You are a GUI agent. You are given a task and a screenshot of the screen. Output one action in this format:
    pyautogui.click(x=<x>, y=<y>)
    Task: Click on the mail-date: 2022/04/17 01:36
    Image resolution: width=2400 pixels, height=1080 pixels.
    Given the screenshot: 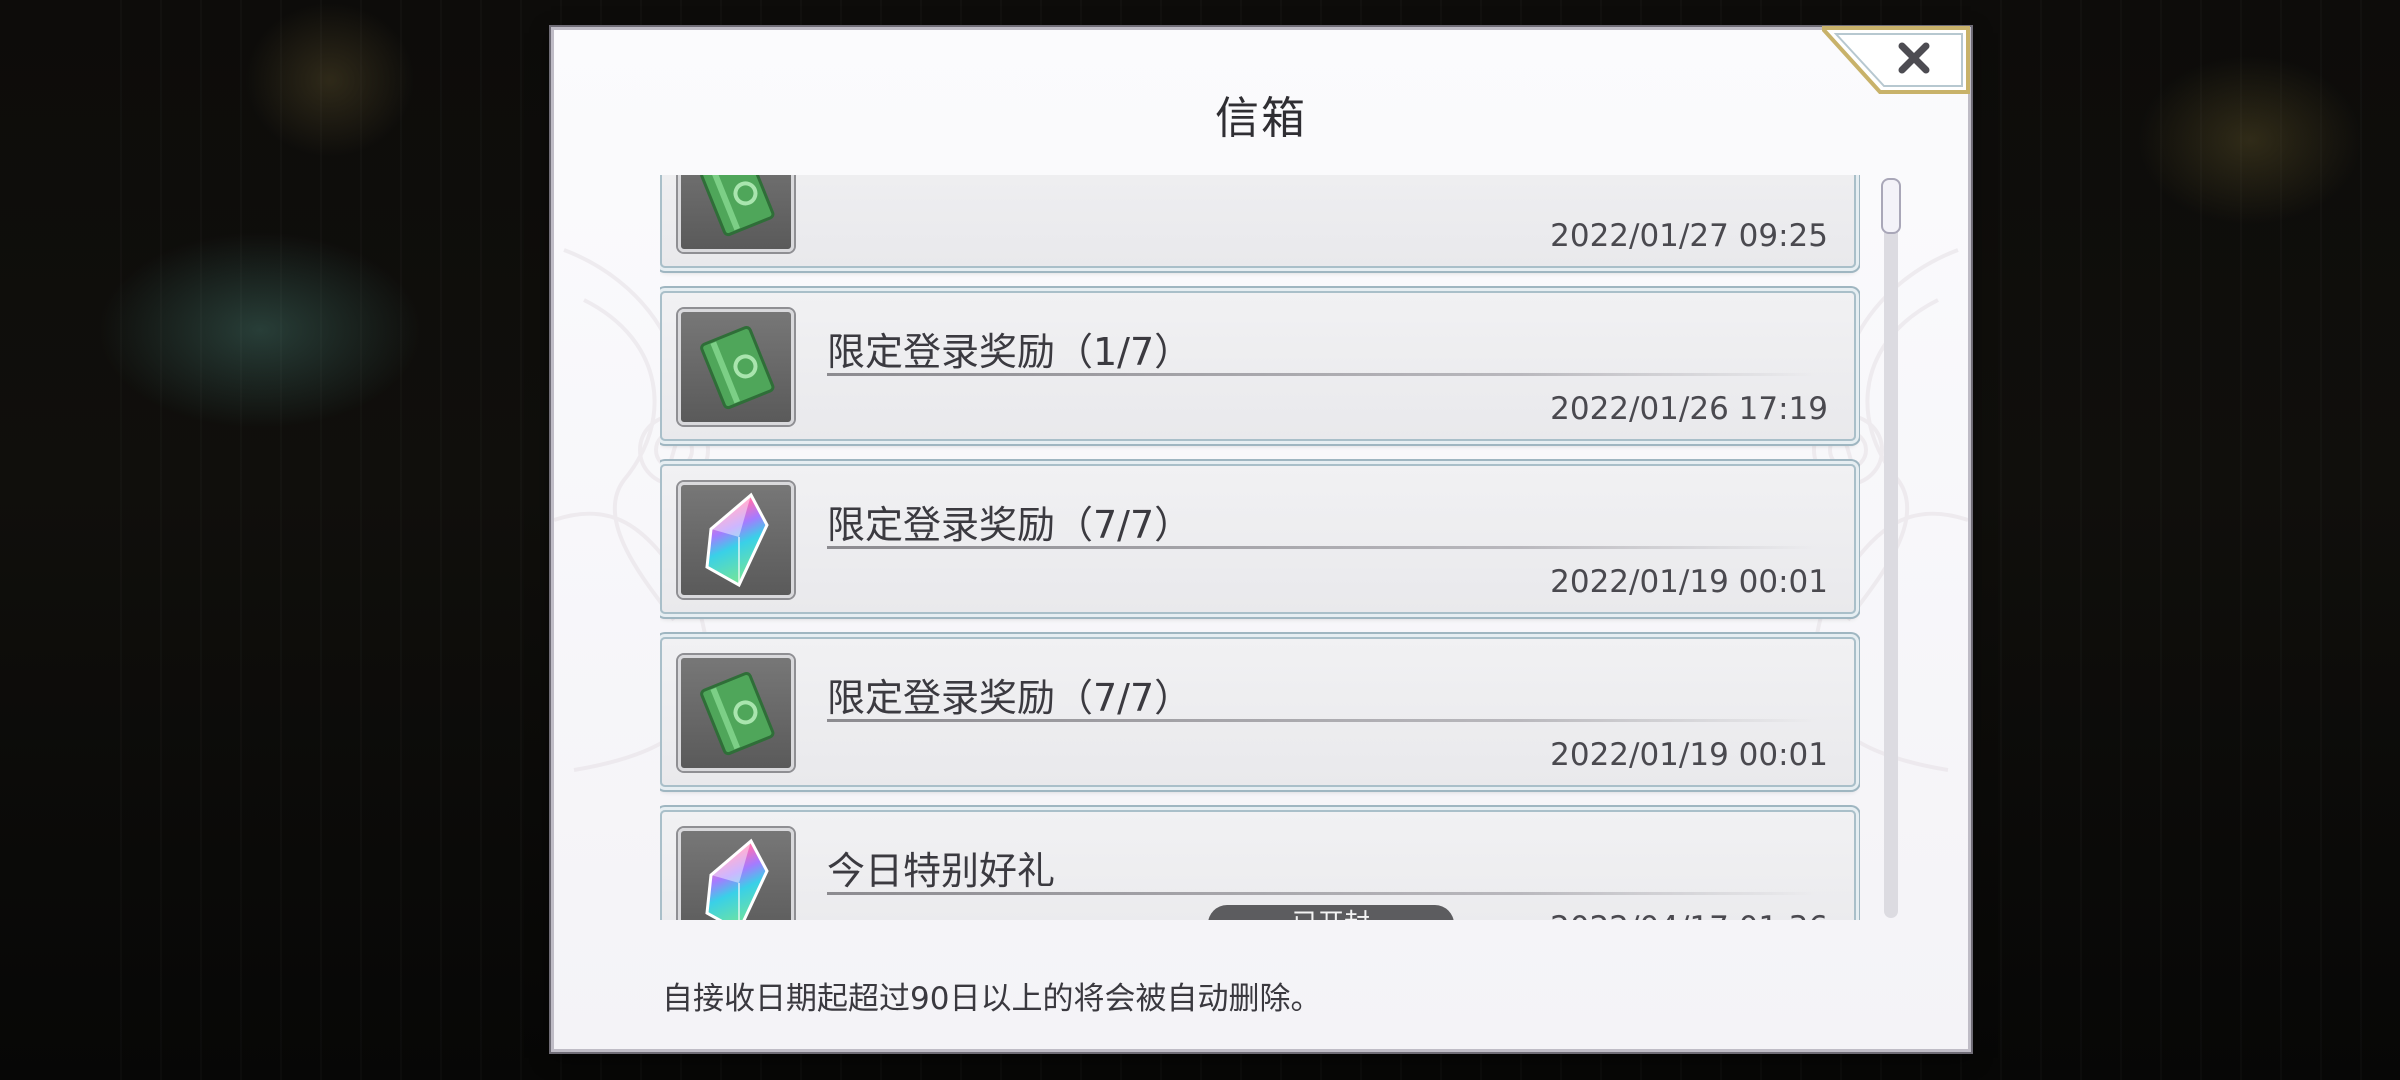 What is the action you would take?
    pyautogui.click(x=1689, y=915)
    